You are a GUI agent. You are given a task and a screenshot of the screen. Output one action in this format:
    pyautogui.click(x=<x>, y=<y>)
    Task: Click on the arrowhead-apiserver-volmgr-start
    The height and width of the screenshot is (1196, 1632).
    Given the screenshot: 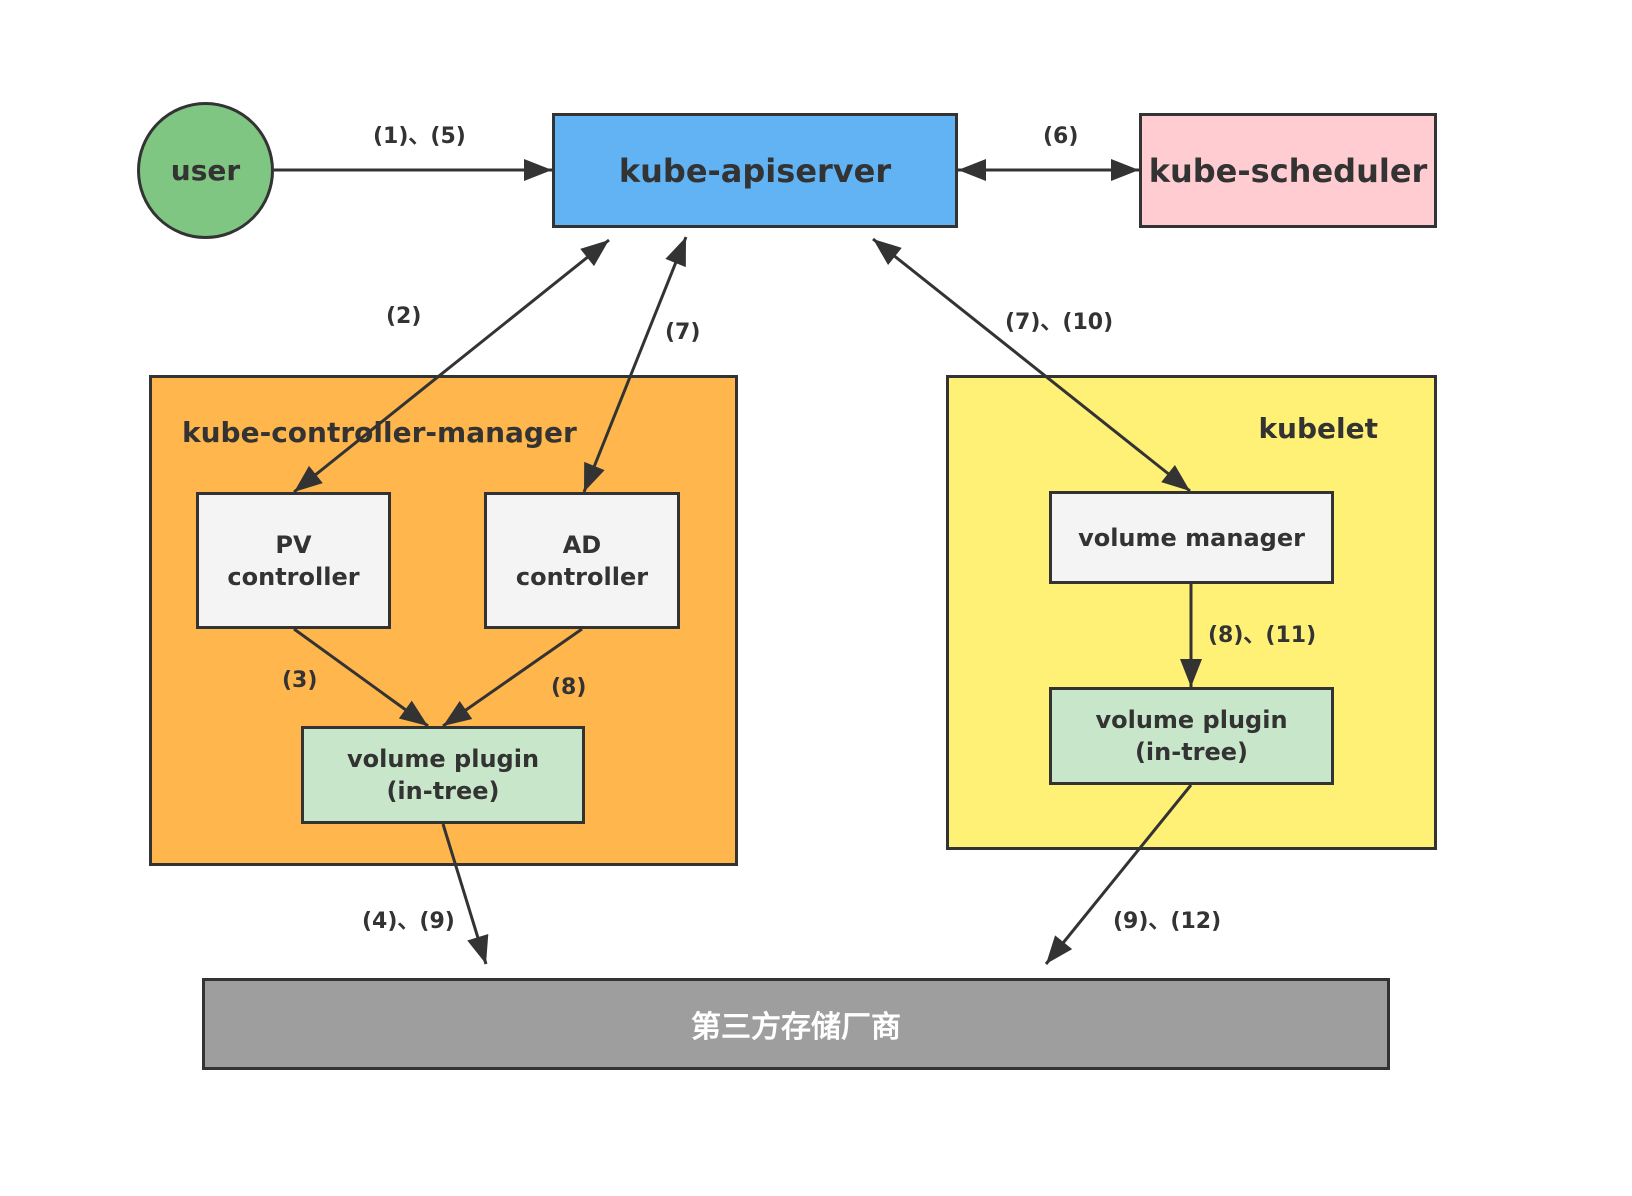 What is the action you would take?
    pyautogui.click(x=887, y=252)
    